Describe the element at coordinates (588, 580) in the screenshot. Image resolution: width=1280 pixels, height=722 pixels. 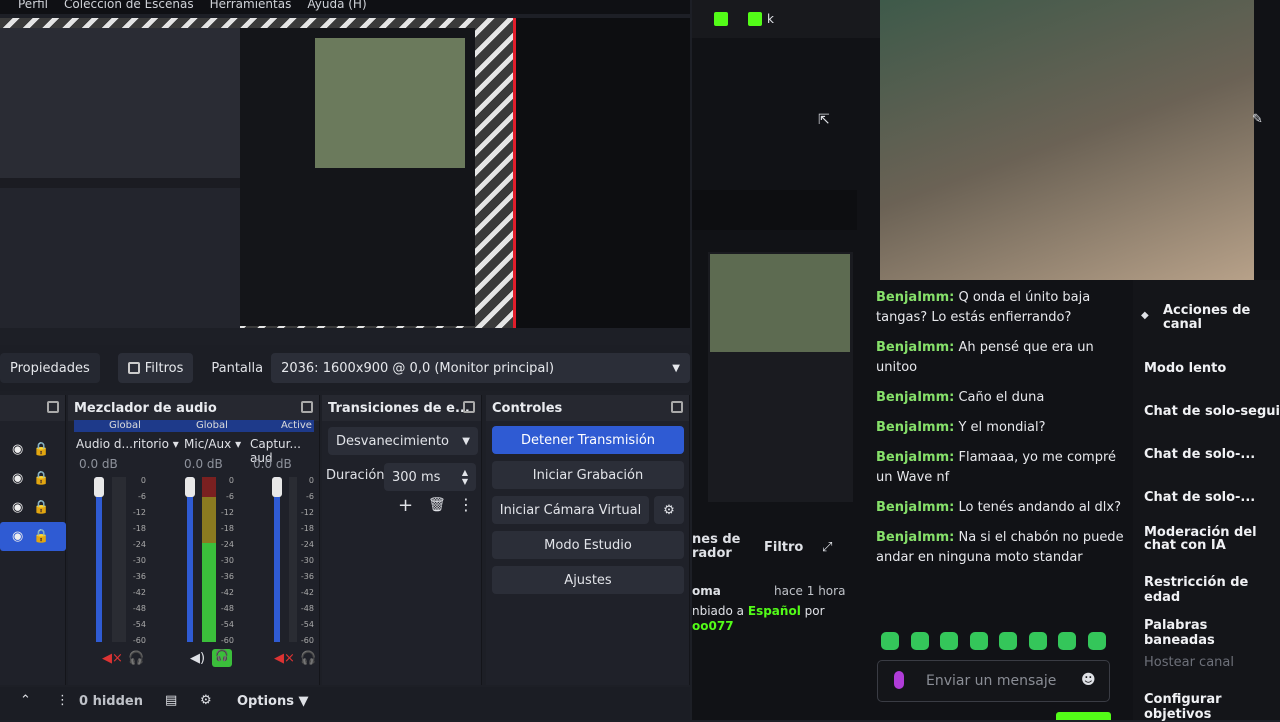
I see `settings-button: Ajustes` at that location.